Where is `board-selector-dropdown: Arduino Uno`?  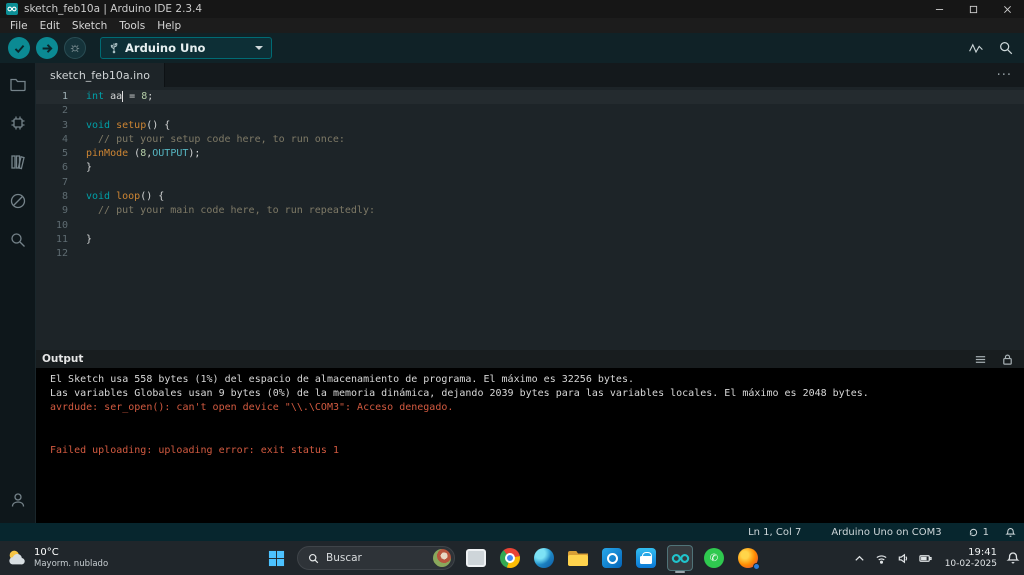
board-selector-dropdown: Arduino Uno is located at coordinates (186, 48).